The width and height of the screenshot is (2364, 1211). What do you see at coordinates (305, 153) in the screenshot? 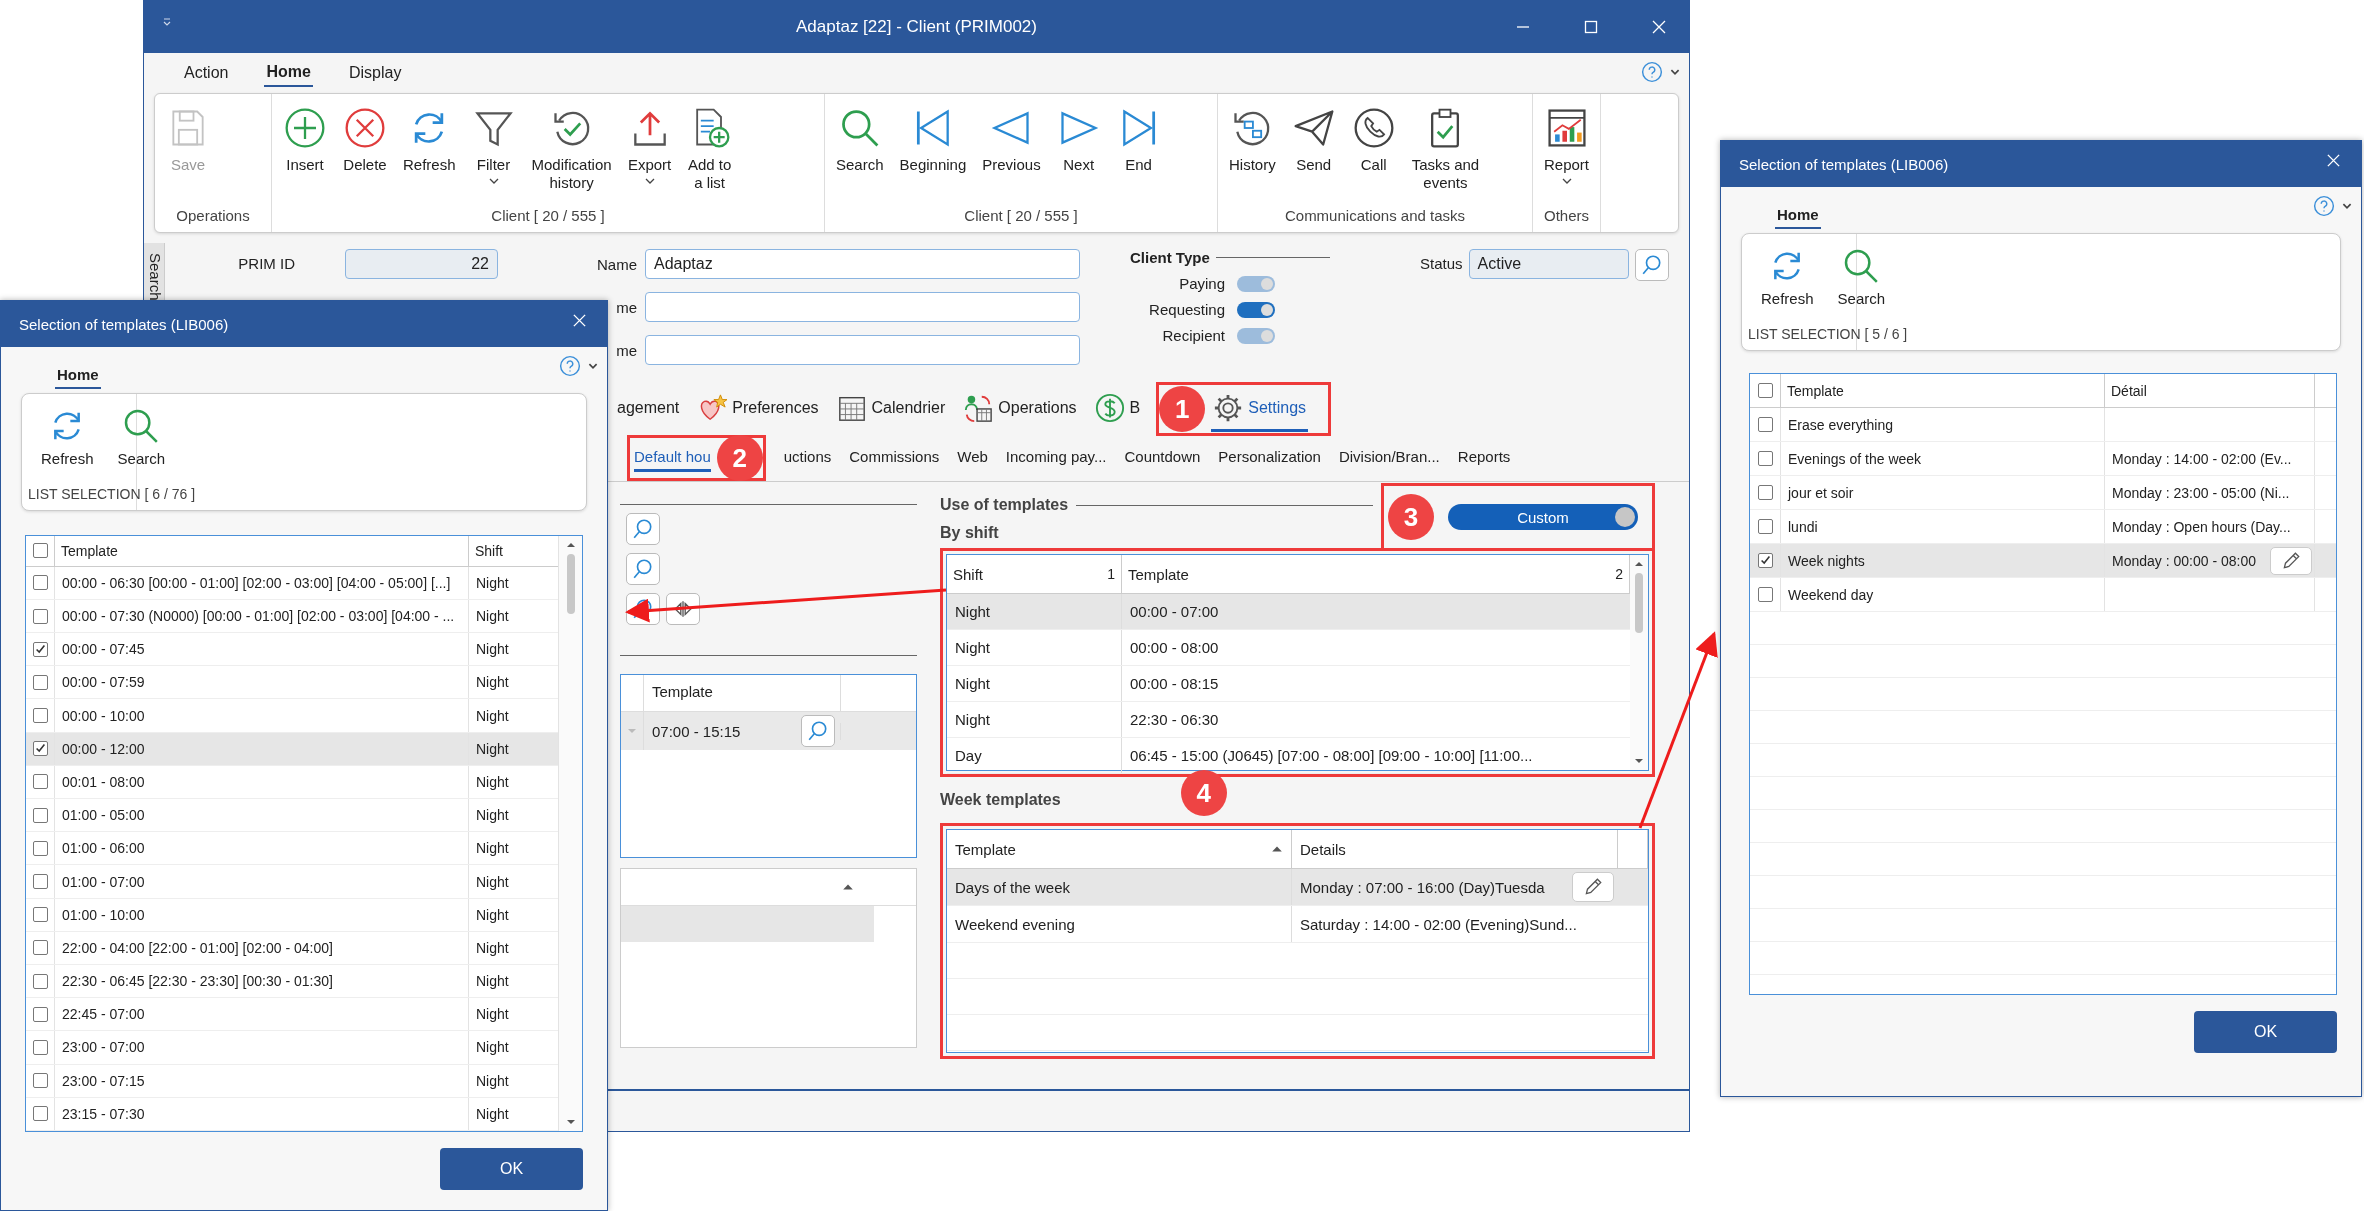
I see `ribbon-button: Insert` at bounding box center [305, 153].